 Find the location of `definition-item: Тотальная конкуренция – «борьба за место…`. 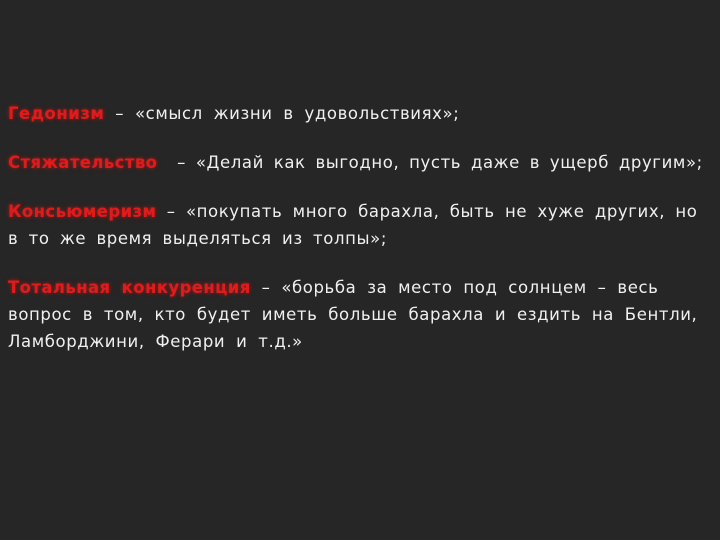

definition-item: Тотальная конкуренция – «борьба за место… is located at coordinates (361, 314).